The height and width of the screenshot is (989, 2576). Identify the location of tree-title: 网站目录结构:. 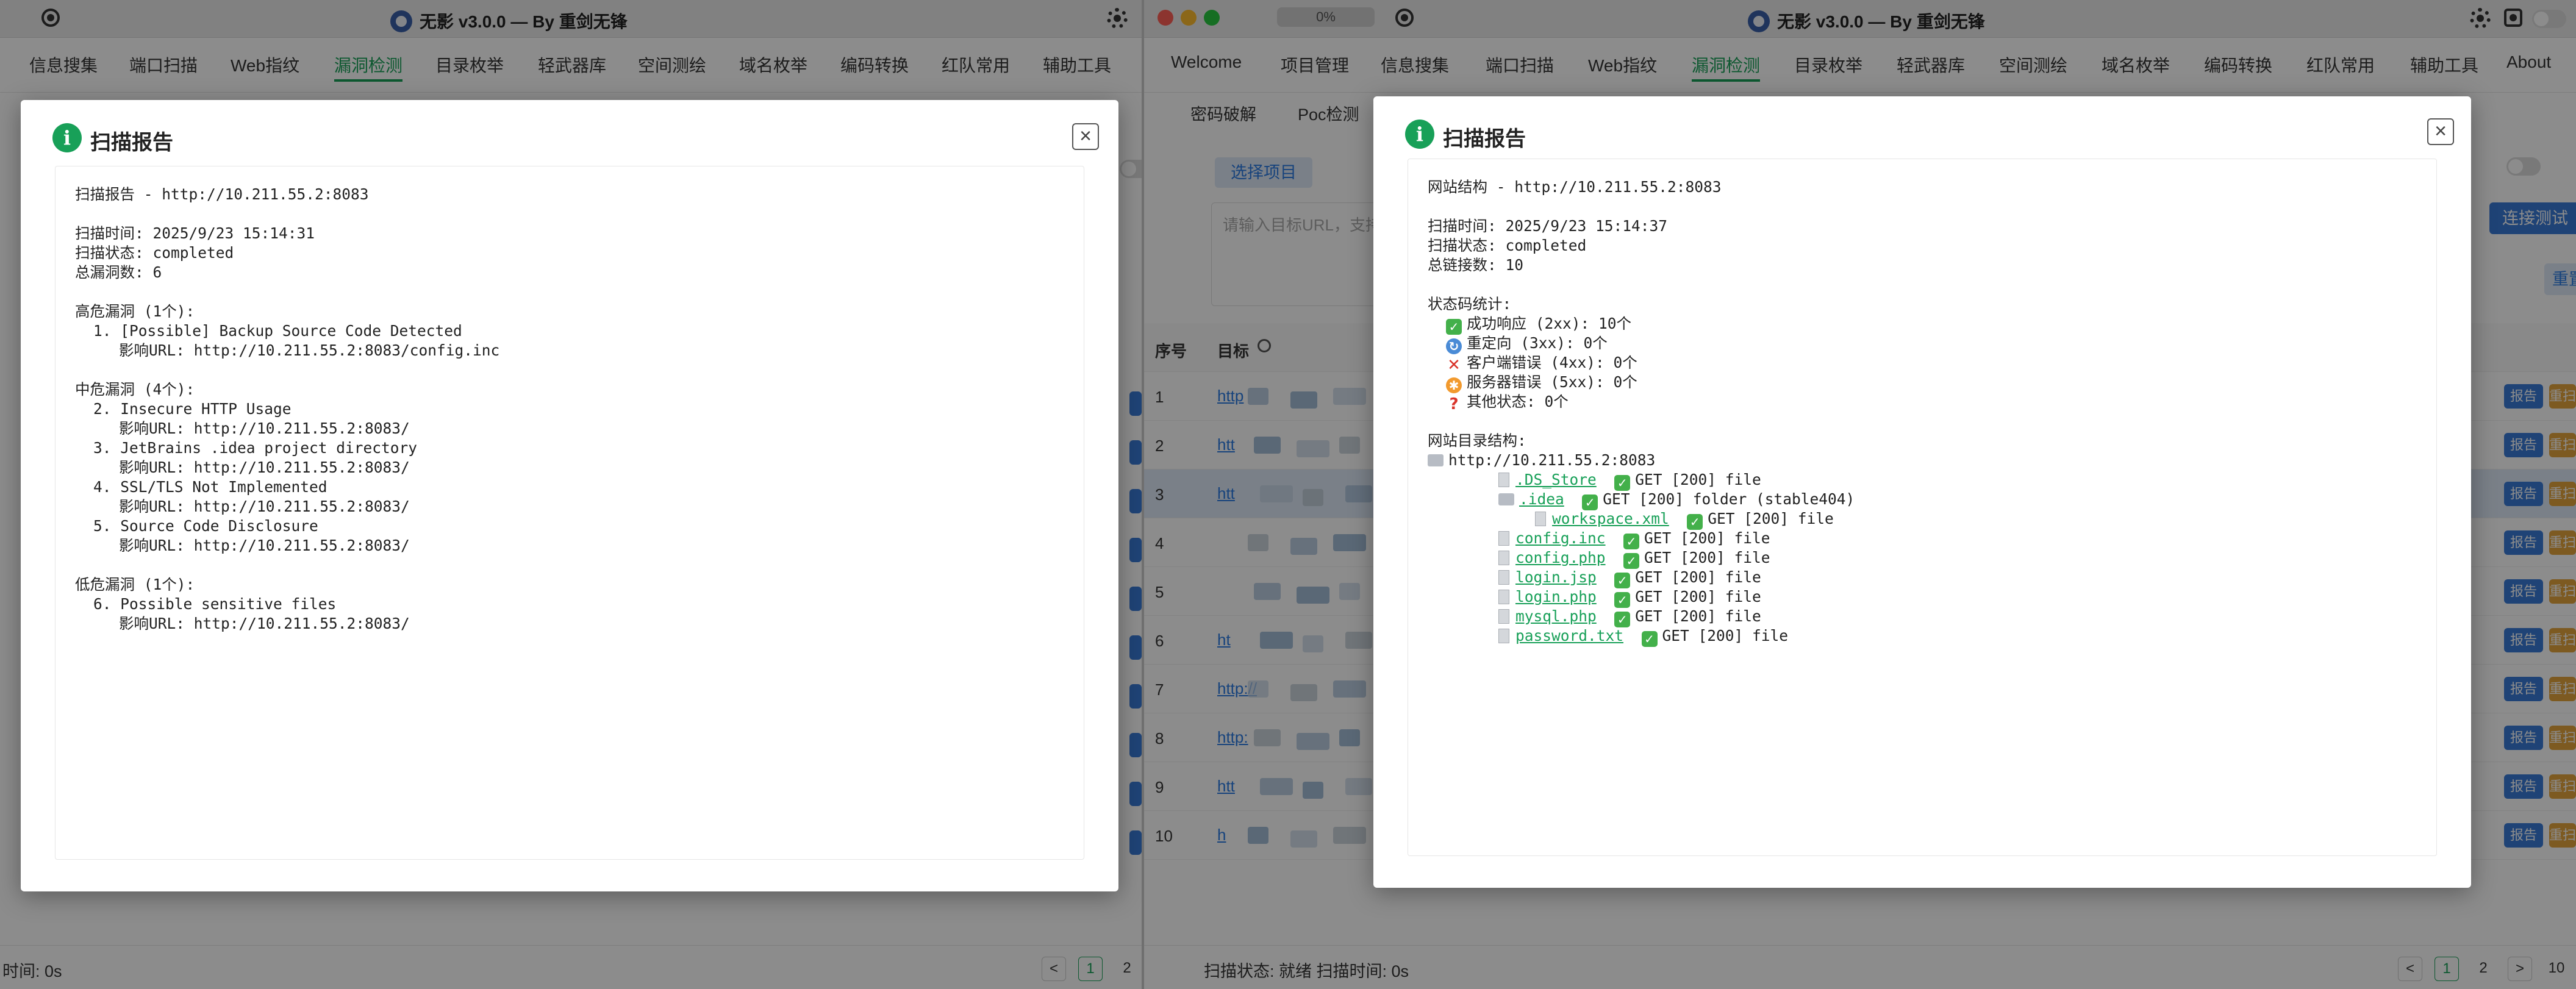
(1477, 440).